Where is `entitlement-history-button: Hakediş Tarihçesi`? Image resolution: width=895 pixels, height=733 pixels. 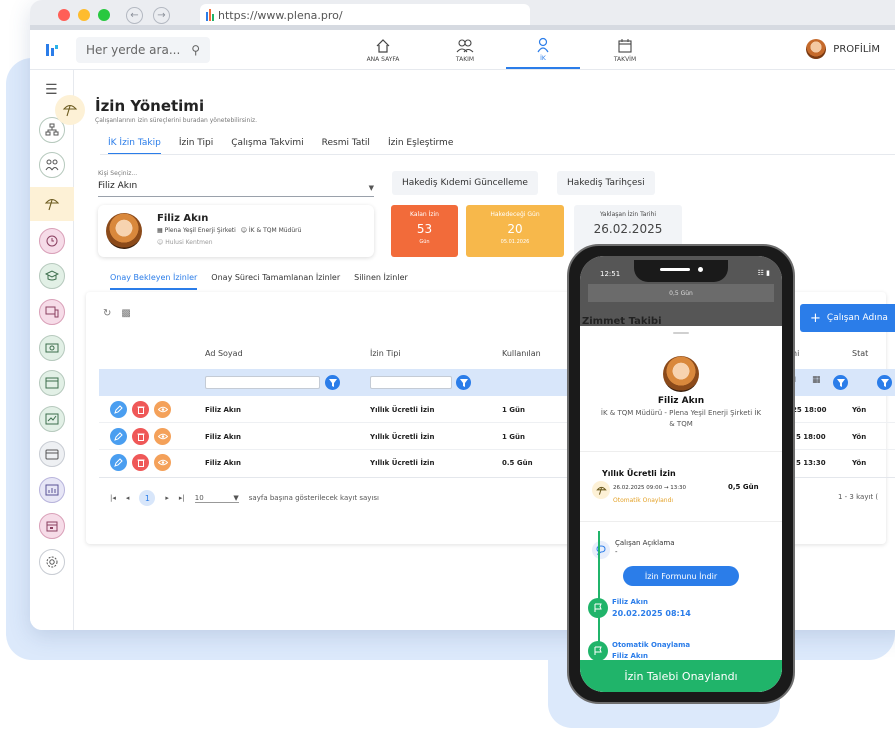
entitlement-history-button: Hakediş Tarihçesi is located at coordinates (606, 183).